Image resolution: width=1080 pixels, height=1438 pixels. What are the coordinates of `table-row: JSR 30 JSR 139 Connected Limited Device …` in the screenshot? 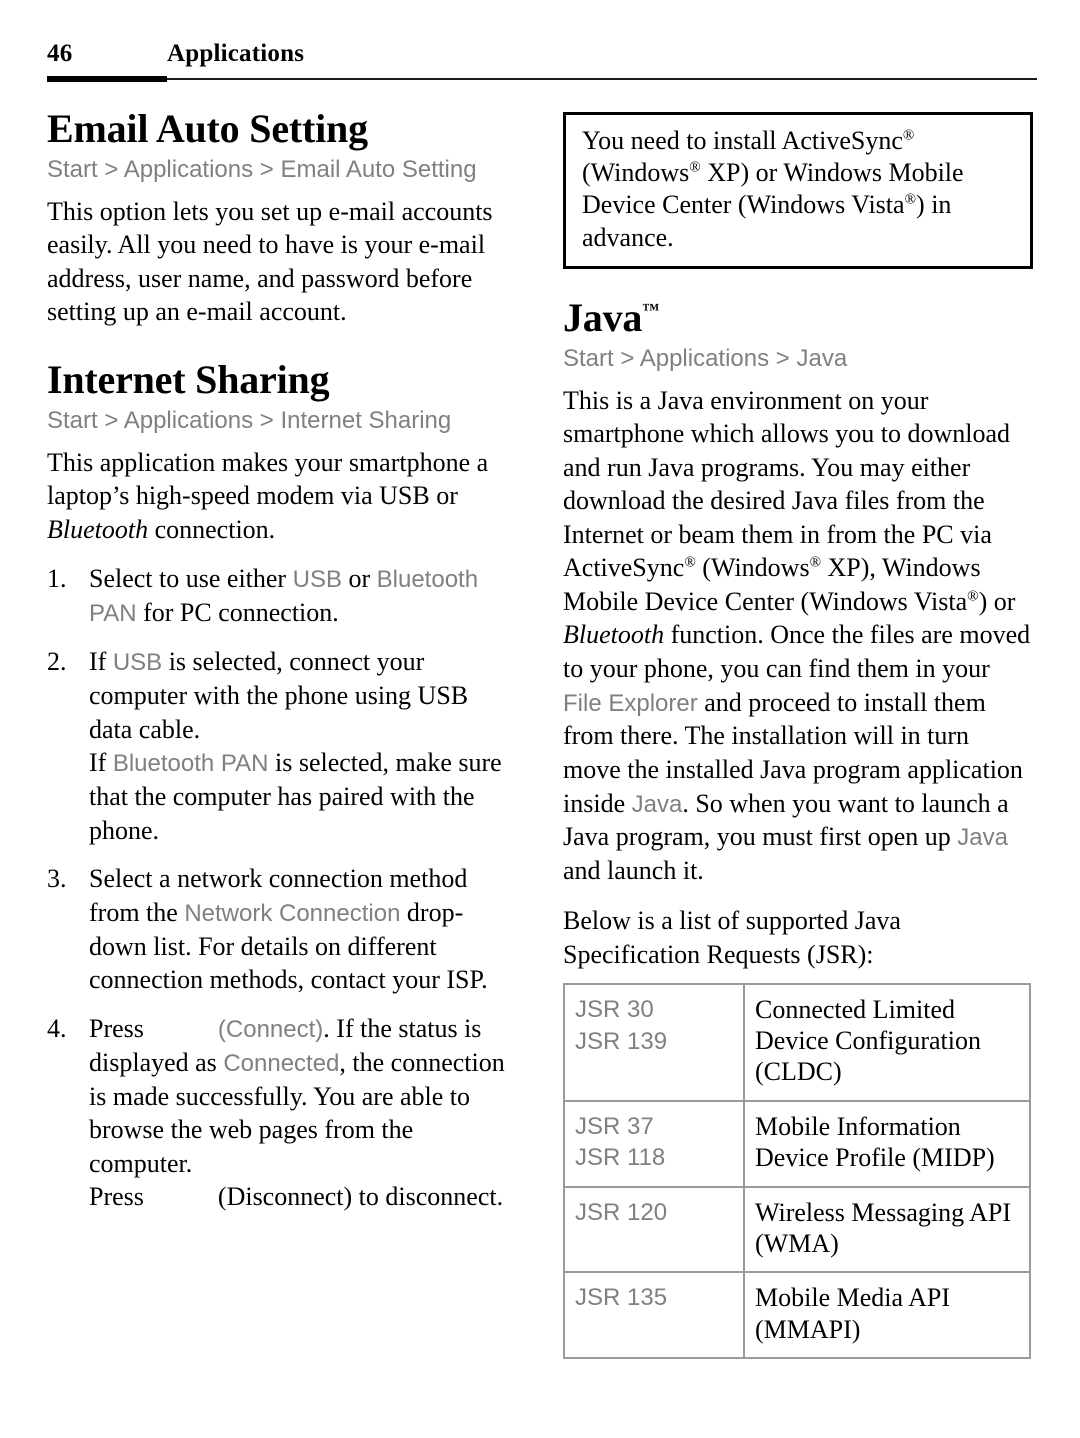 It's located at (797, 1042).